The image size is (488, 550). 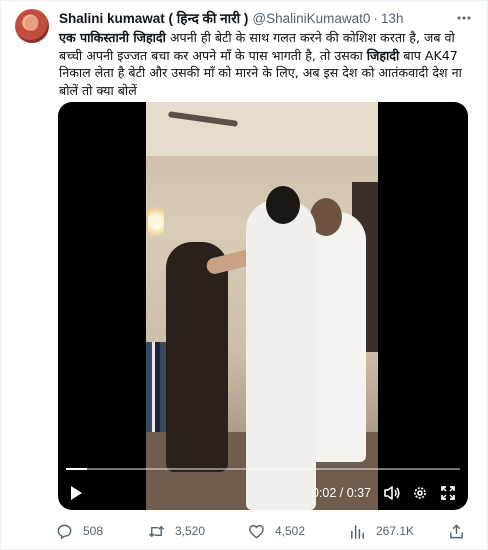 What do you see at coordinates (395, 531) in the screenshot?
I see `view-count: 267.1K` at bounding box center [395, 531].